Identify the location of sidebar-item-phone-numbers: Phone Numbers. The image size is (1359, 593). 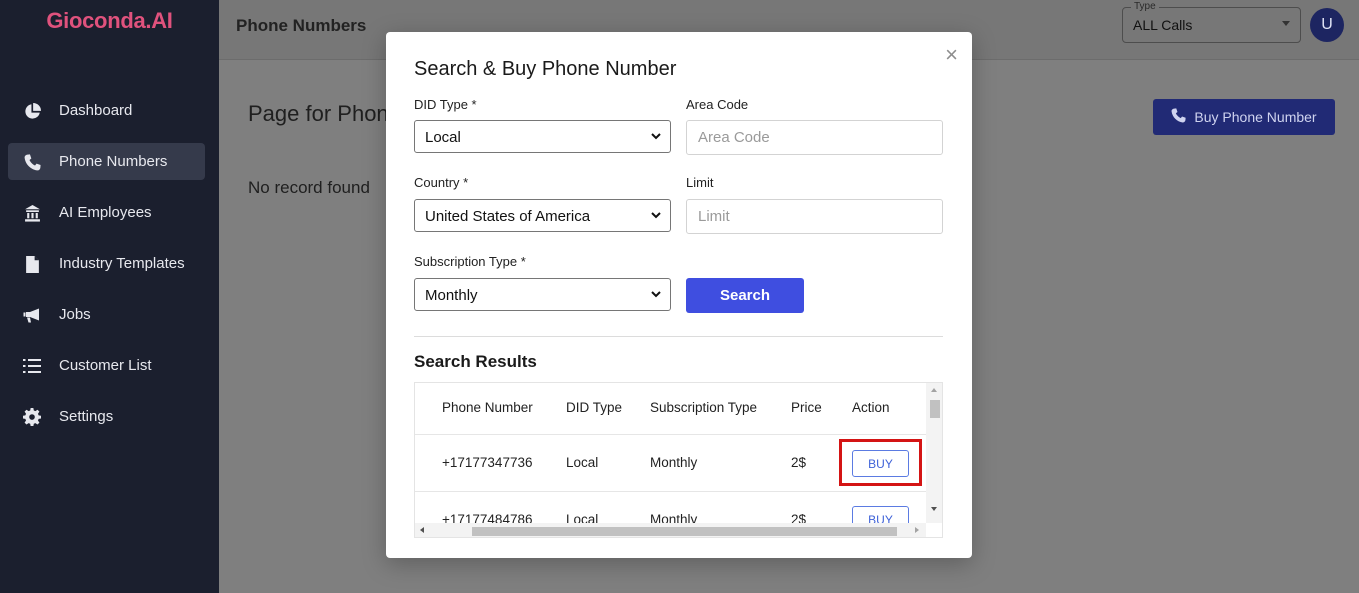
(106, 161).